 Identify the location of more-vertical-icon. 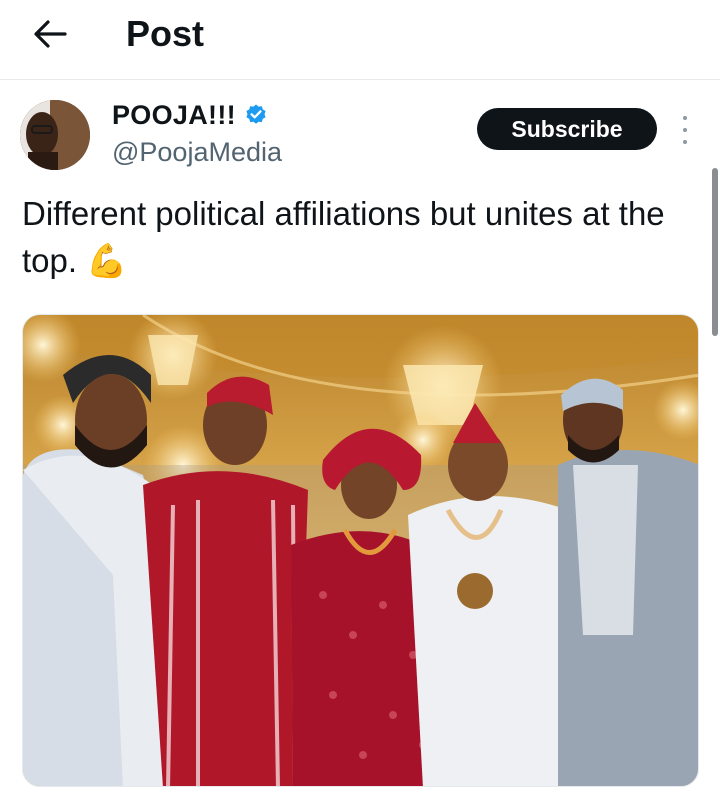
(685, 130).